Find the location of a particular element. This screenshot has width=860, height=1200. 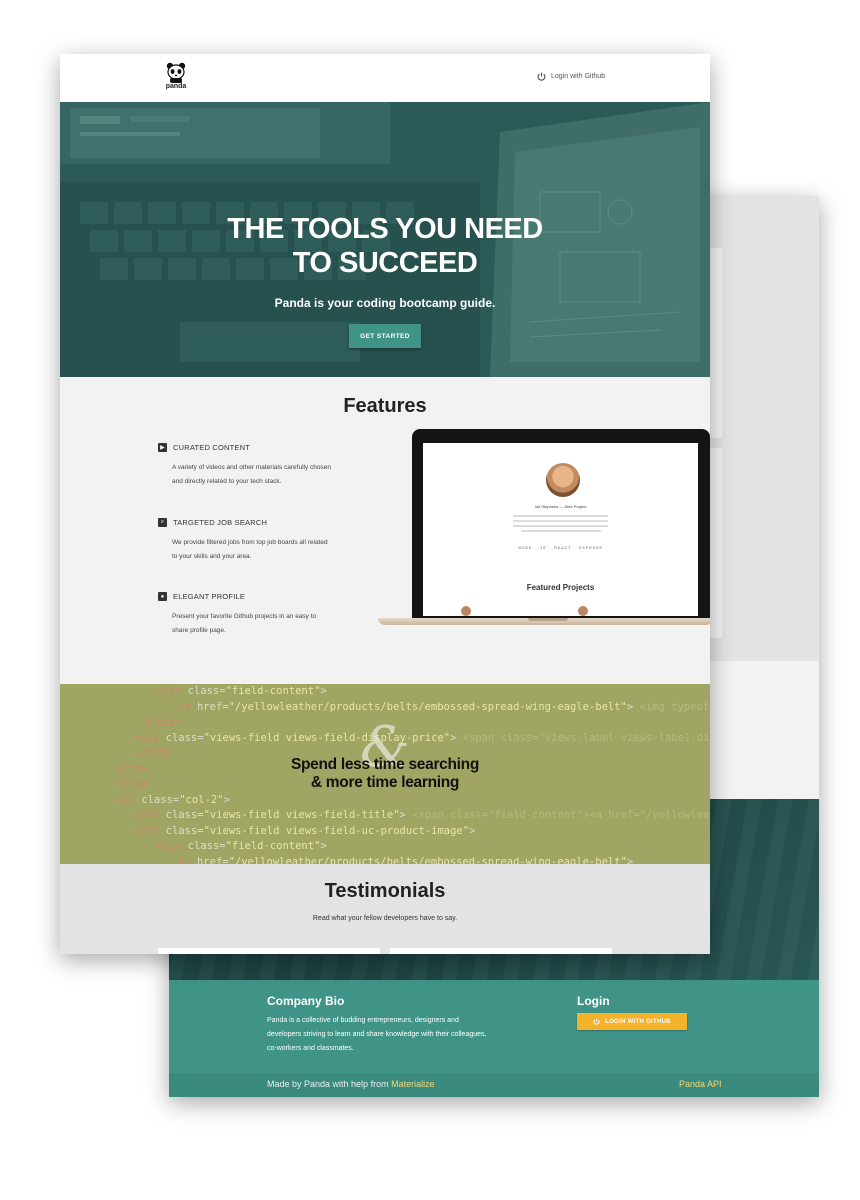

navbar: panda Login with Github is located at coordinates (385, 78).